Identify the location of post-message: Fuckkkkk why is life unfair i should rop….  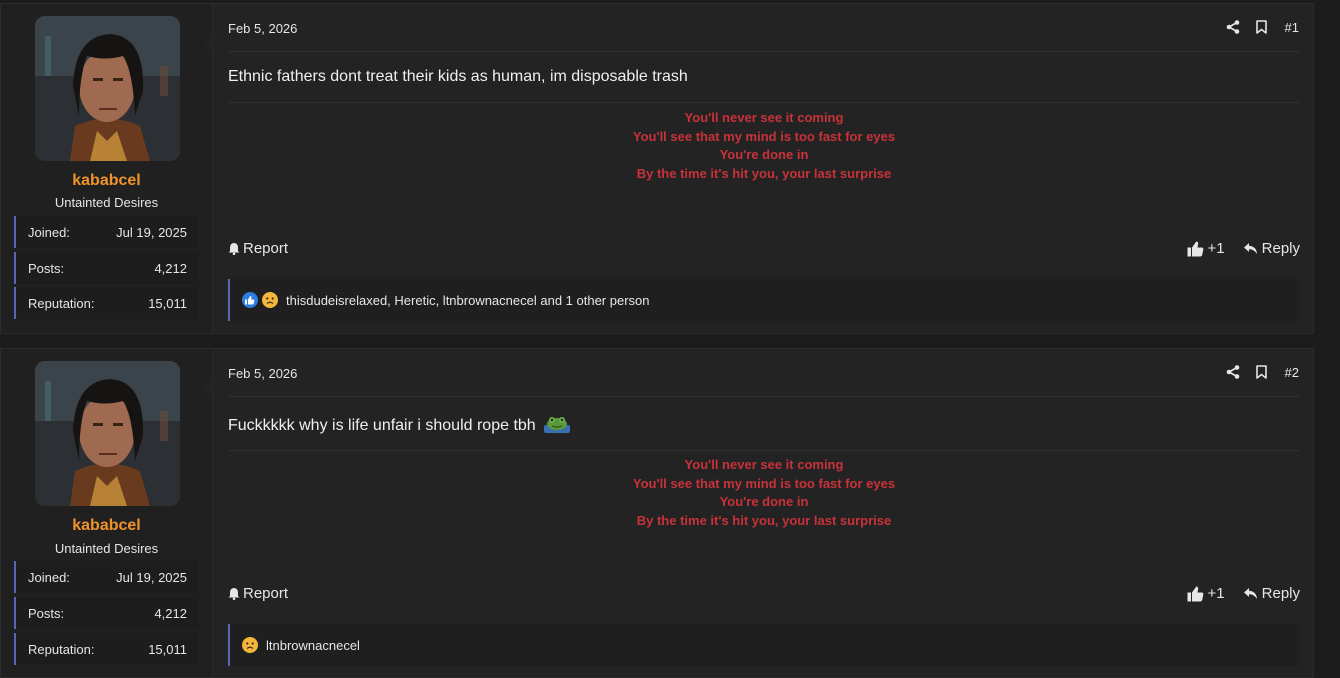
(399, 425).